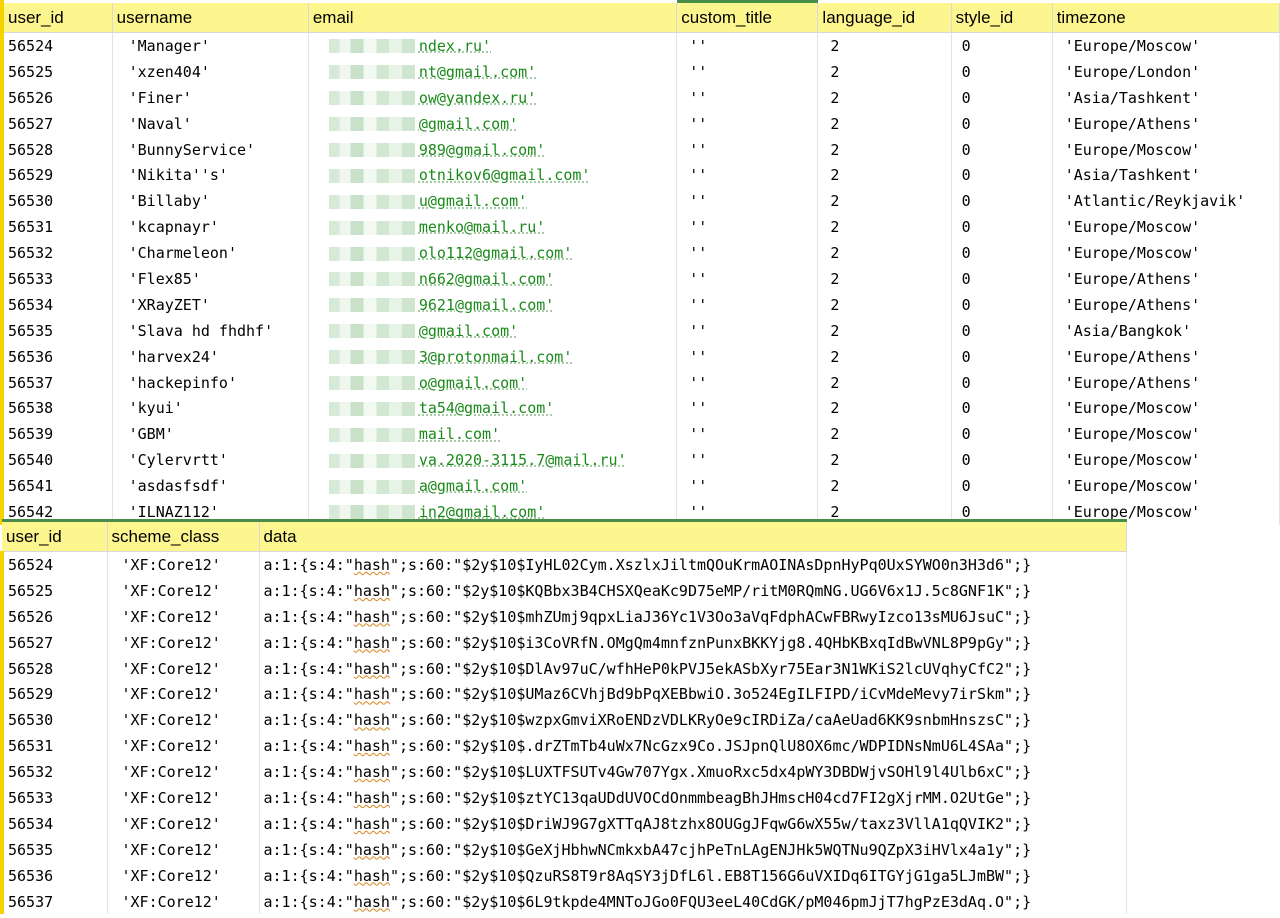 This screenshot has height=918, width=1280. Describe the element at coordinates (493, 434) in the screenshot. I see `cell-email: mail.com'` at that location.